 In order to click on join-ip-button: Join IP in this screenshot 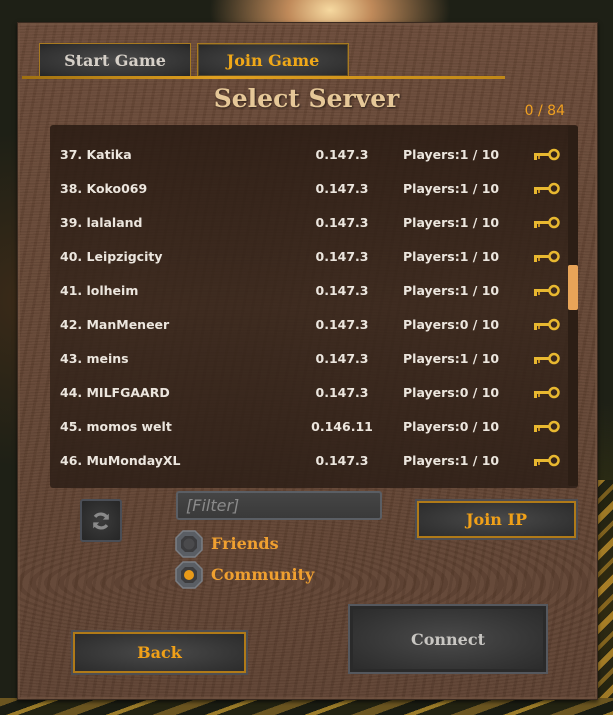, I will do `click(496, 519)`.